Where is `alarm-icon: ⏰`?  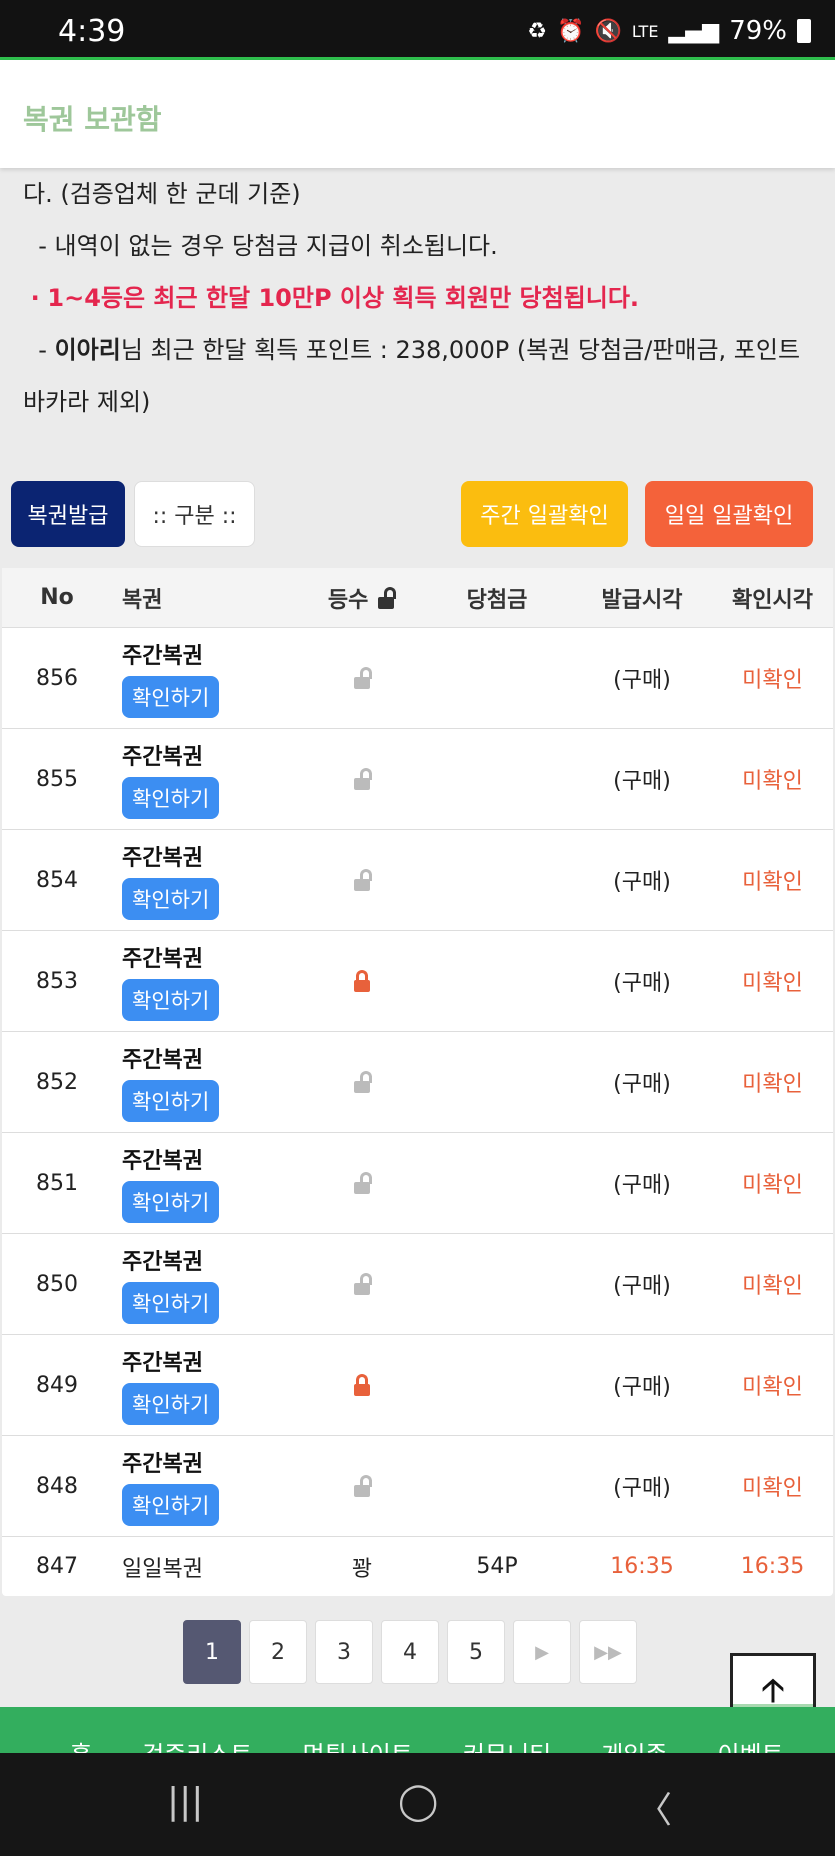 alarm-icon: ⏰ is located at coordinates (571, 31).